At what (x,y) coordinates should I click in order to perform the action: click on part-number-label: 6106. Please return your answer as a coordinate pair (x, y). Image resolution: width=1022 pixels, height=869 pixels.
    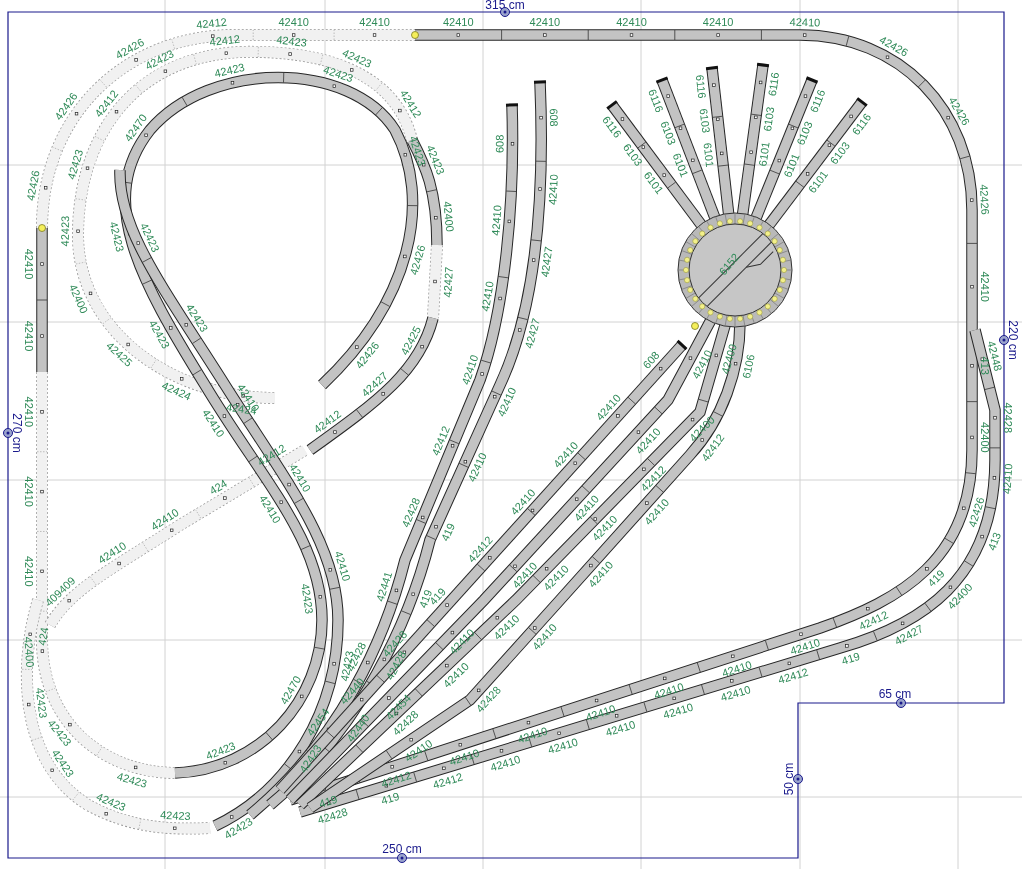
    Looking at the image, I should click on (748, 366).